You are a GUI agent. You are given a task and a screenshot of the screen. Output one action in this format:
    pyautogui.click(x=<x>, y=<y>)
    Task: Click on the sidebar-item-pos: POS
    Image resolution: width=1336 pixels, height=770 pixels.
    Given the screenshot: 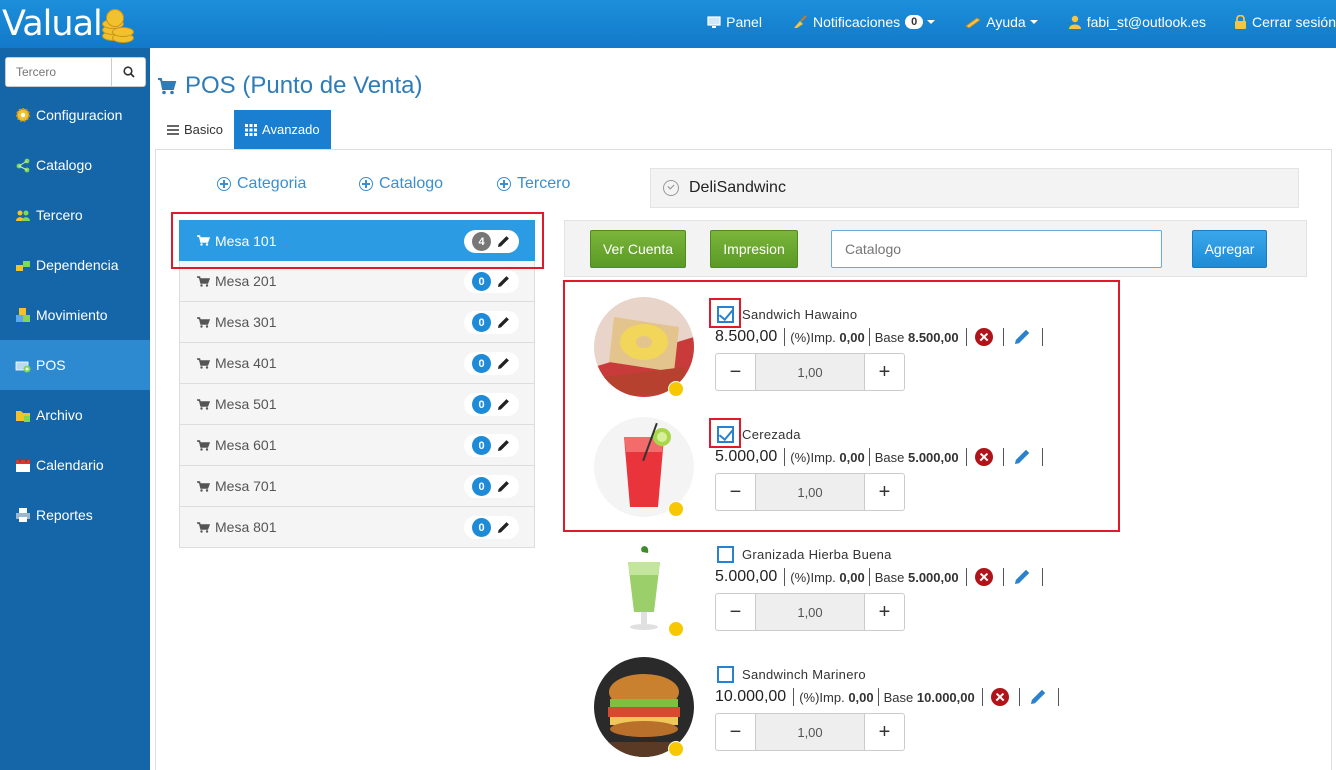 What is the action you would take?
    pyautogui.click(x=75, y=365)
    